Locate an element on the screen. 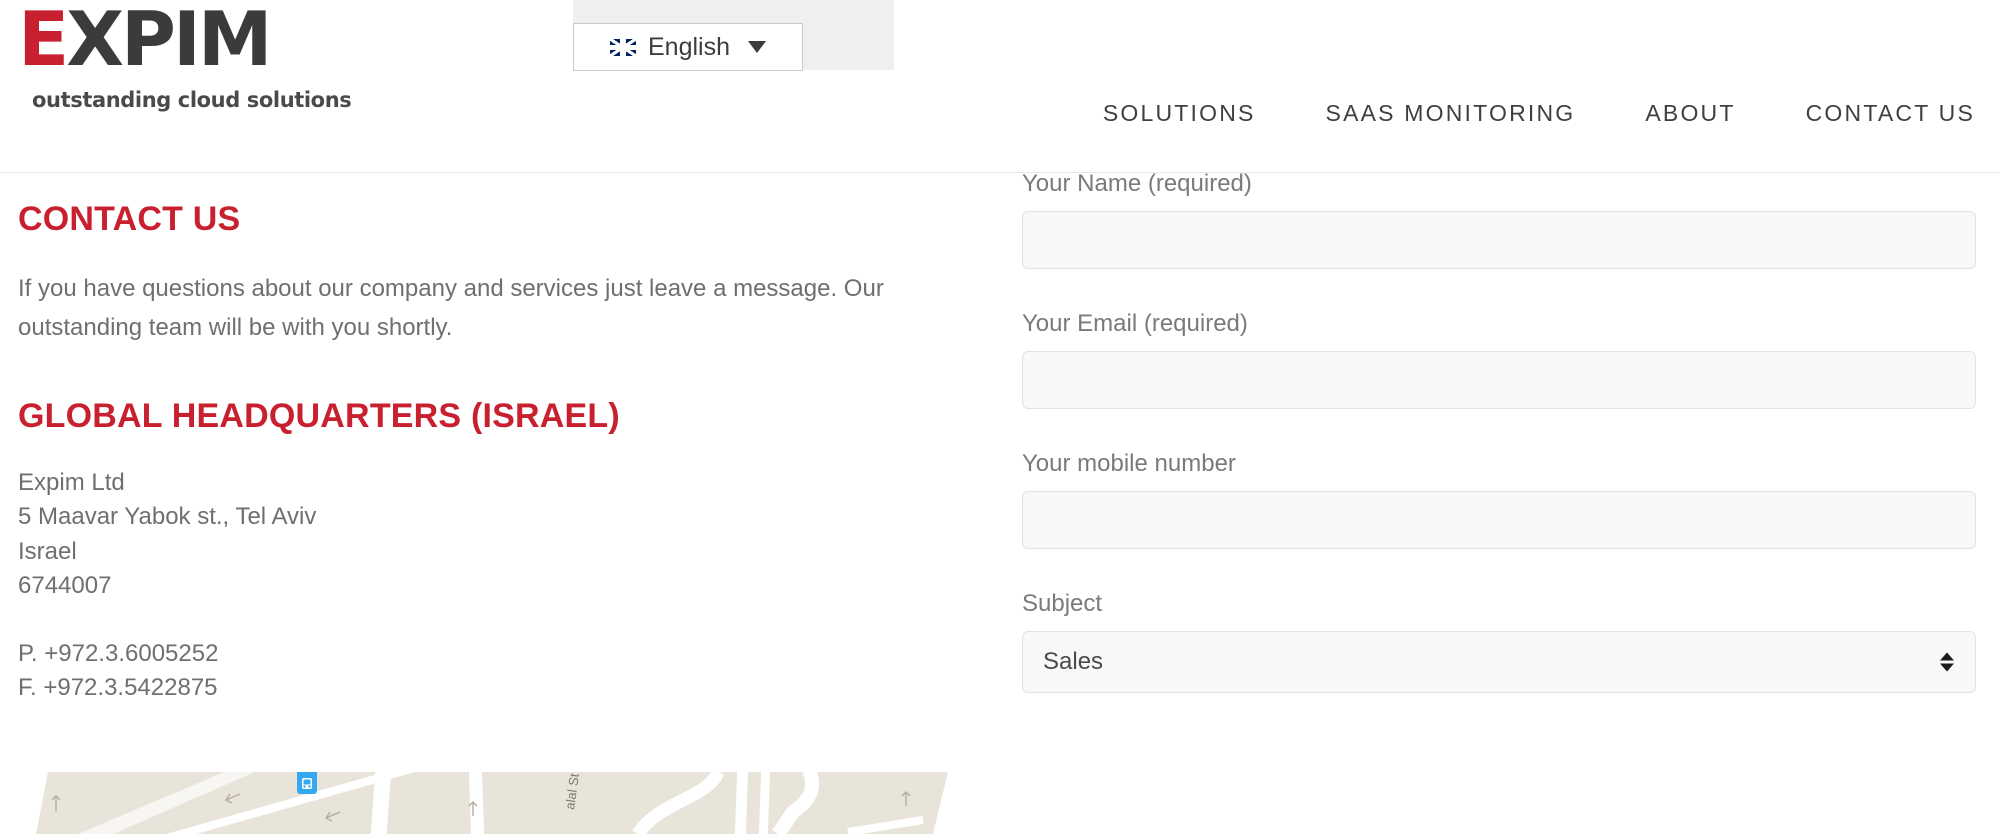  address-line-street: 5 Maavar Yabok st., Tel Aviv is located at coordinates (167, 517).